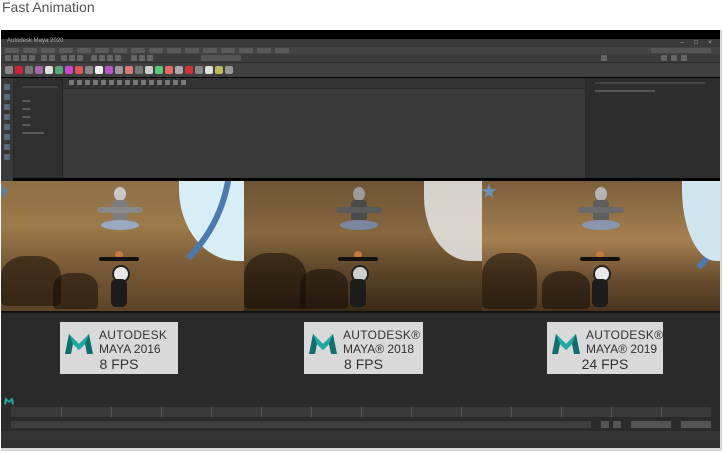 The image size is (724, 454). What do you see at coordinates (681, 50) in the screenshot?
I see `workspace-selector` at bounding box center [681, 50].